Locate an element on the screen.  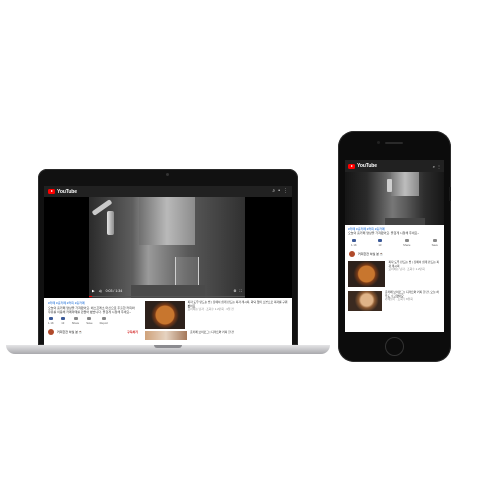
phone-speaker is located at coordinates (394, 143).